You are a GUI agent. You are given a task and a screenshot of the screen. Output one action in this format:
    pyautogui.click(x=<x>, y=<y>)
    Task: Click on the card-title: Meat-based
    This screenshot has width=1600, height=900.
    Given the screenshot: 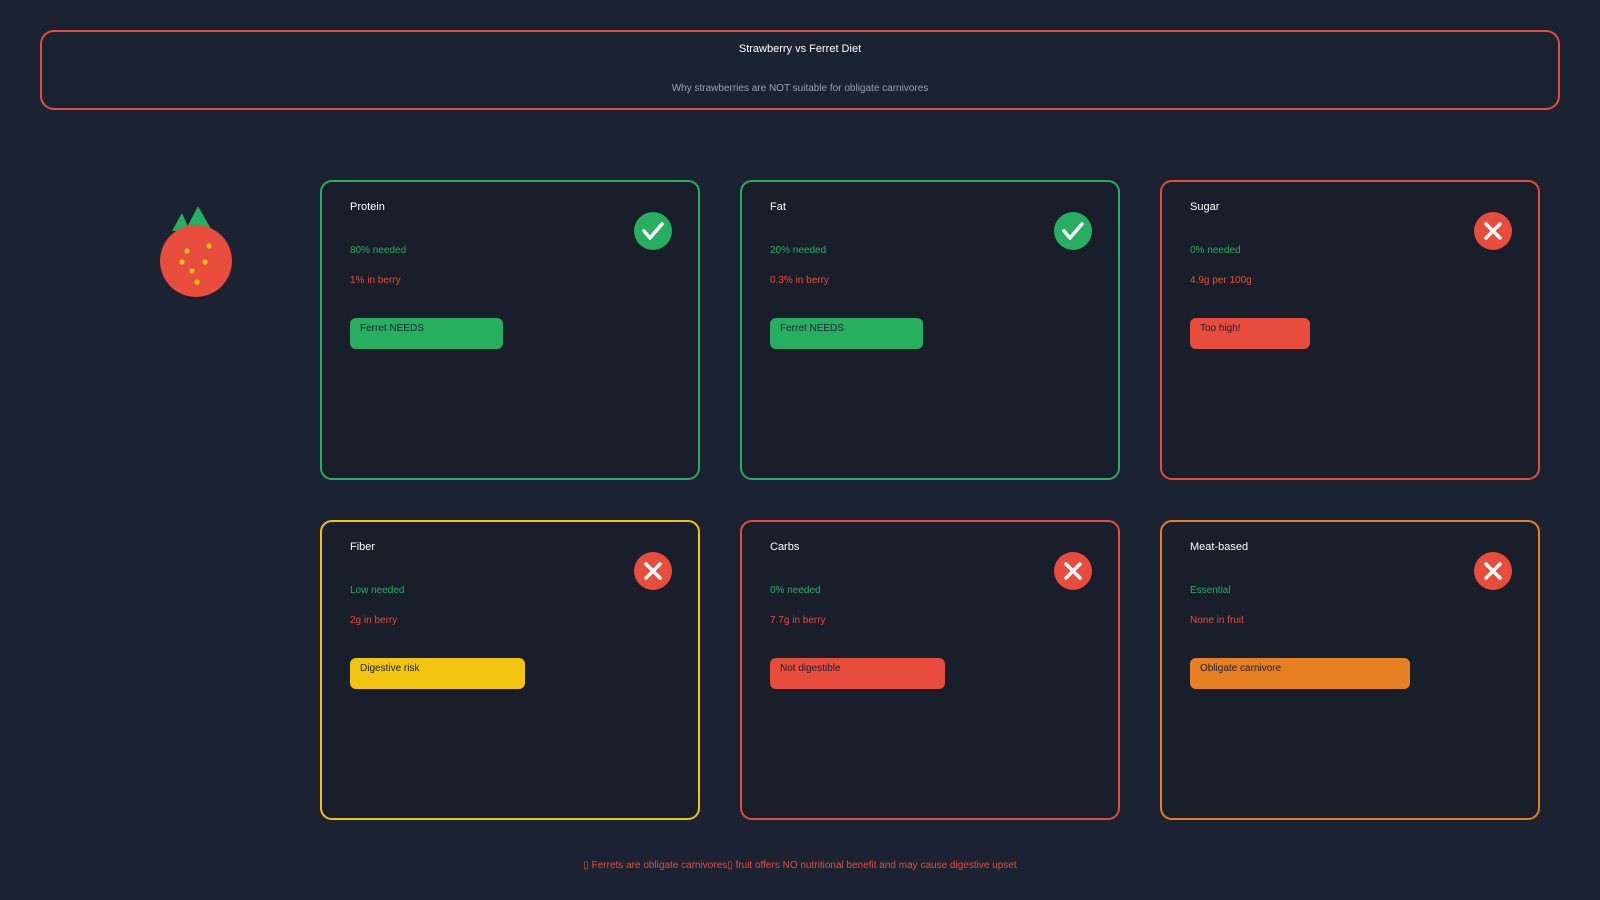 What is the action you would take?
    pyautogui.click(x=1219, y=547)
    